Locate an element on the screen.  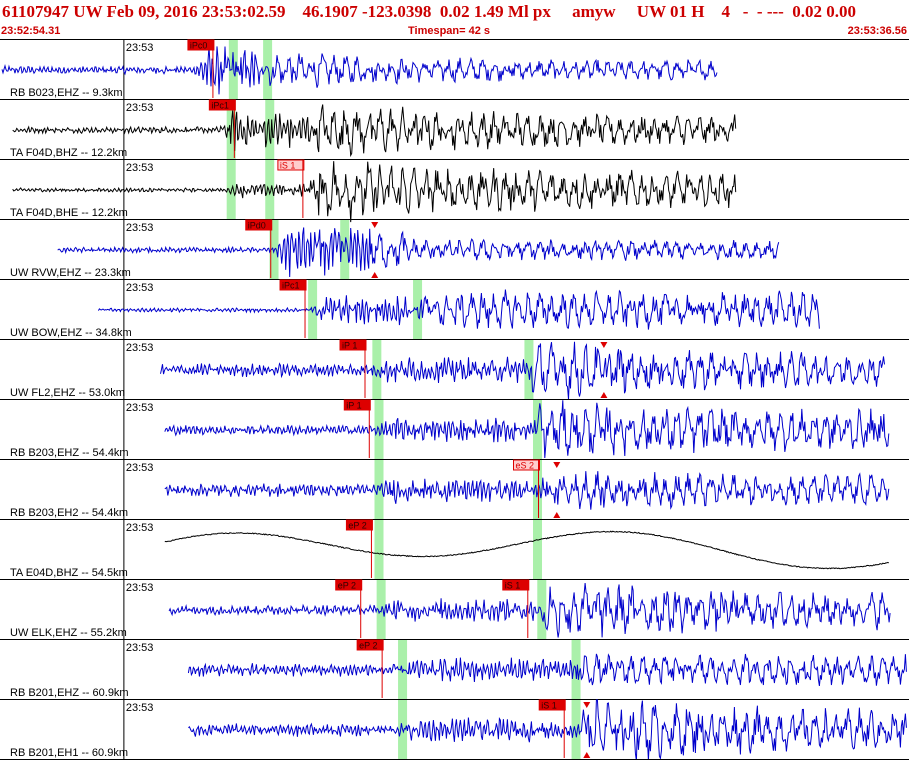
station-label: RB B203,EHZ -- 54.4km is located at coordinates (69, 453).